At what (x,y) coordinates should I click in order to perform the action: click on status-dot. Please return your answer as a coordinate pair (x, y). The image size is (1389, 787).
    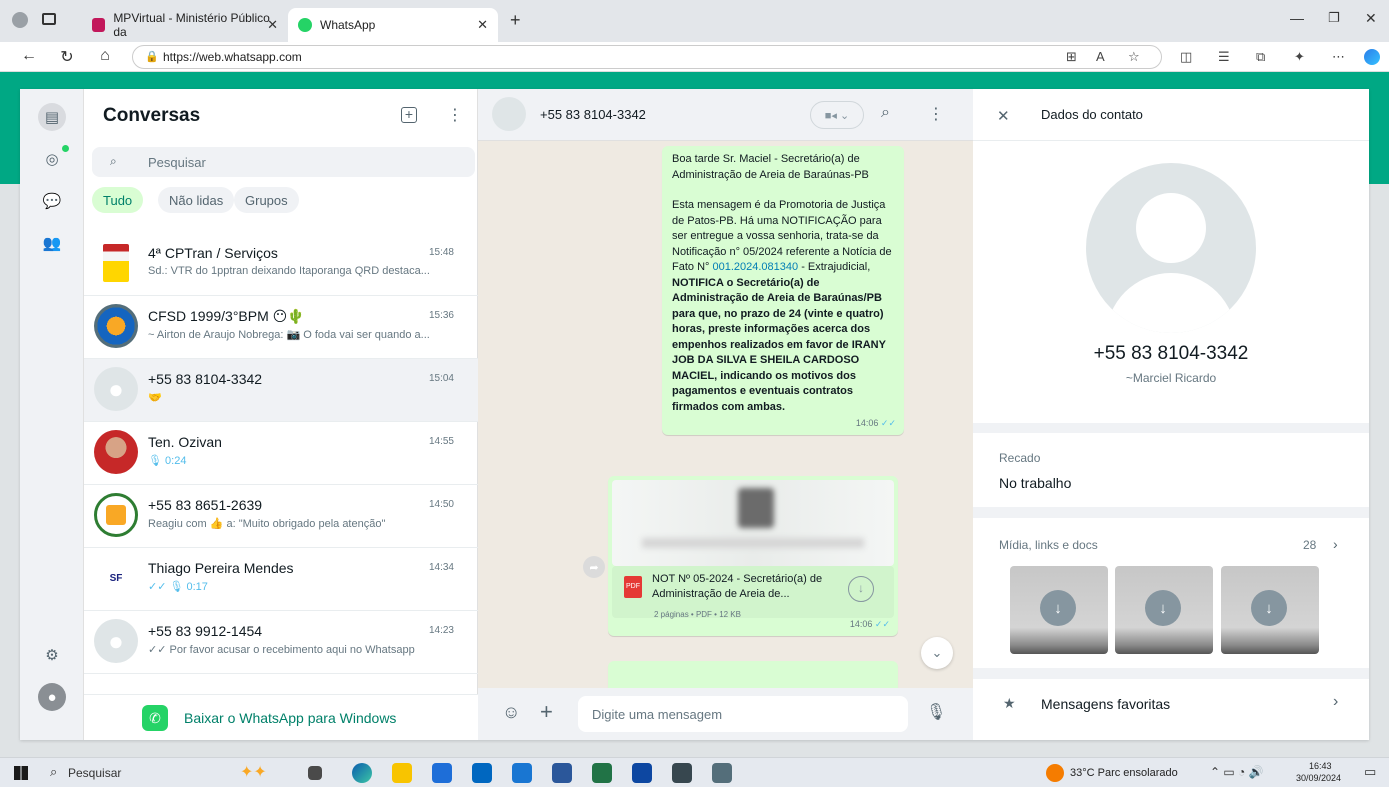
    Looking at the image, I should click on (65, 148).